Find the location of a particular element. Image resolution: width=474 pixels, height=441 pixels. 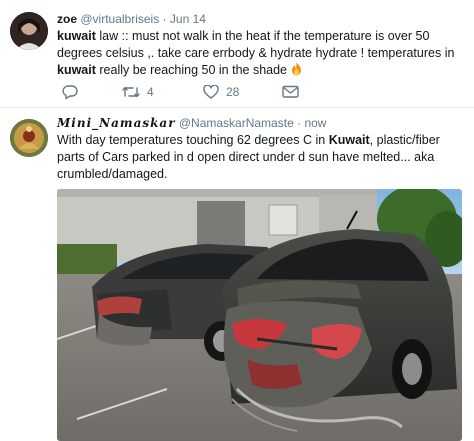

like-count: 28 is located at coordinates (233, 92).